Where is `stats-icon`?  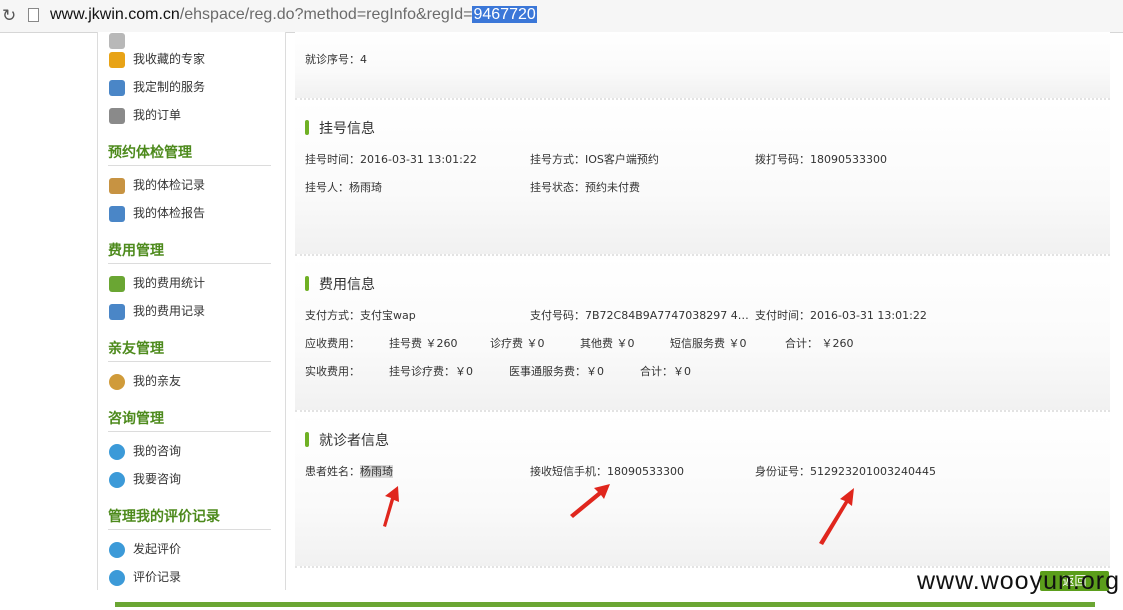 stats-icon is located at coordinates (117, 283).